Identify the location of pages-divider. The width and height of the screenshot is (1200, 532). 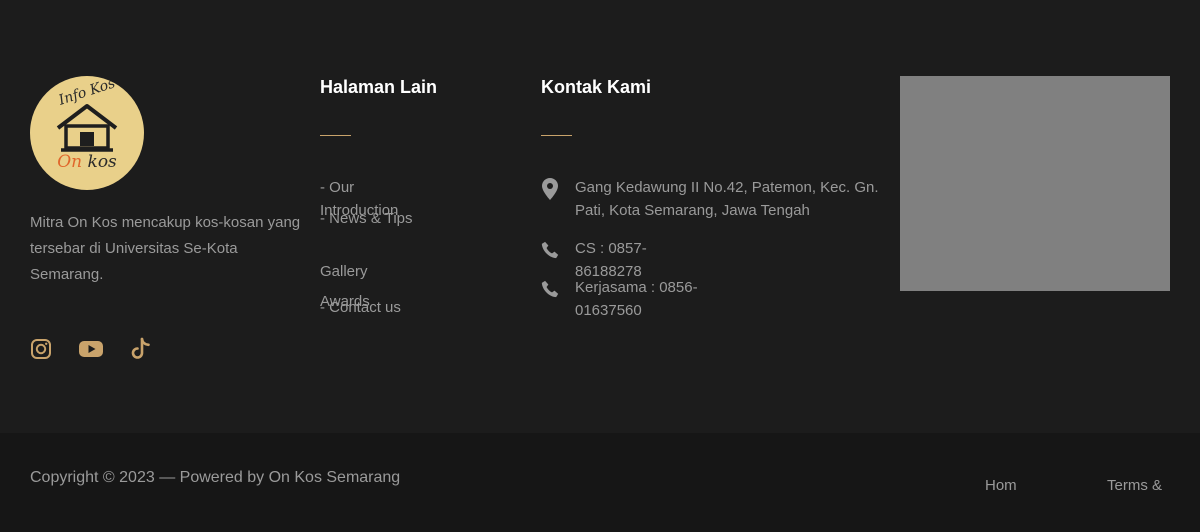
(335, 135).